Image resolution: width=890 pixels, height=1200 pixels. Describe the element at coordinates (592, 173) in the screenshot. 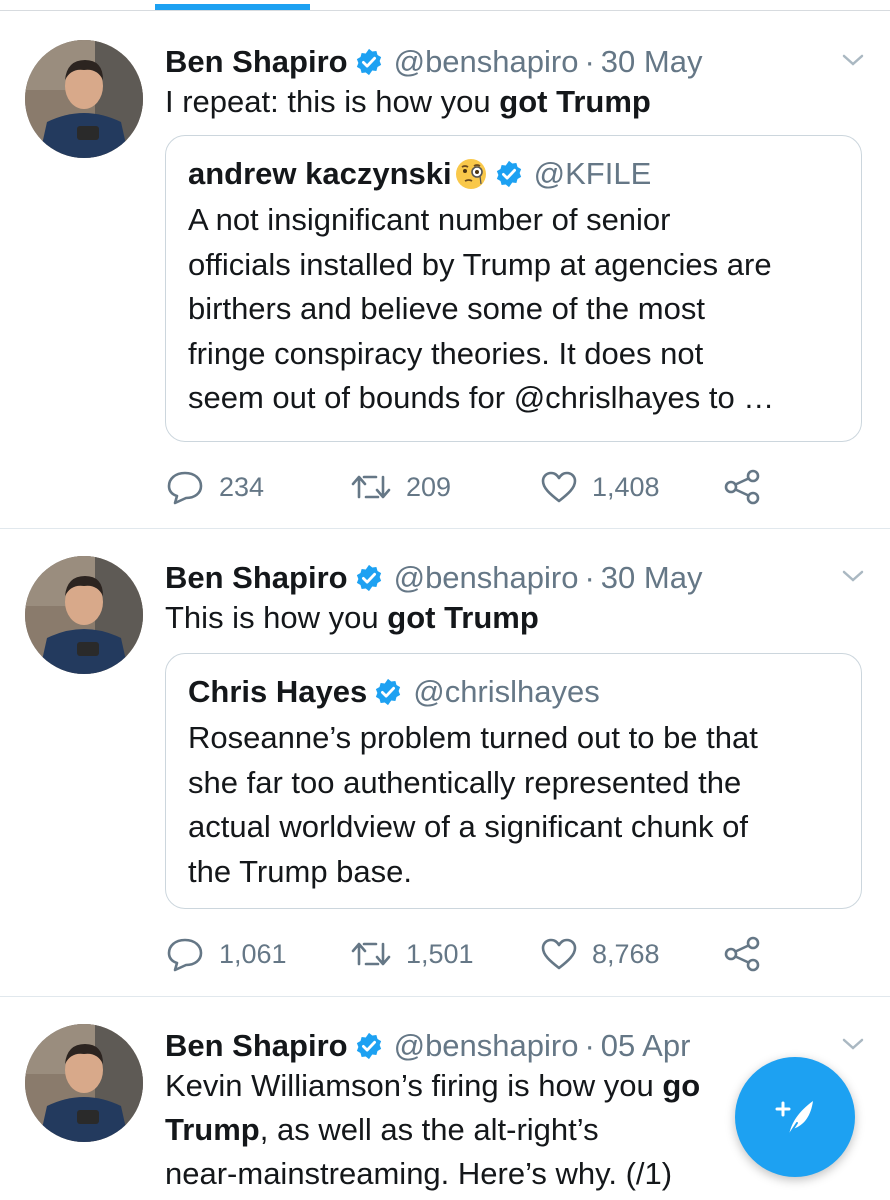

I see `quoted-author-handle: @KFILE` at that location.